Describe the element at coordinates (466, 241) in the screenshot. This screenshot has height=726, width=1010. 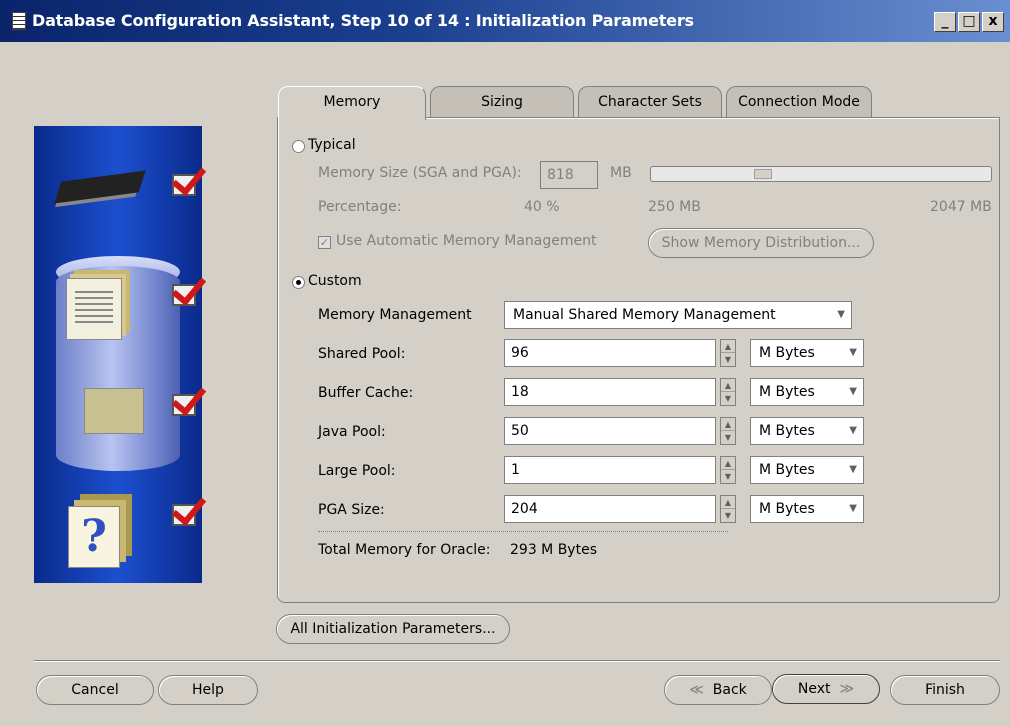
I see `auto-memory-label: Use Automatic Memory Management` at that location.